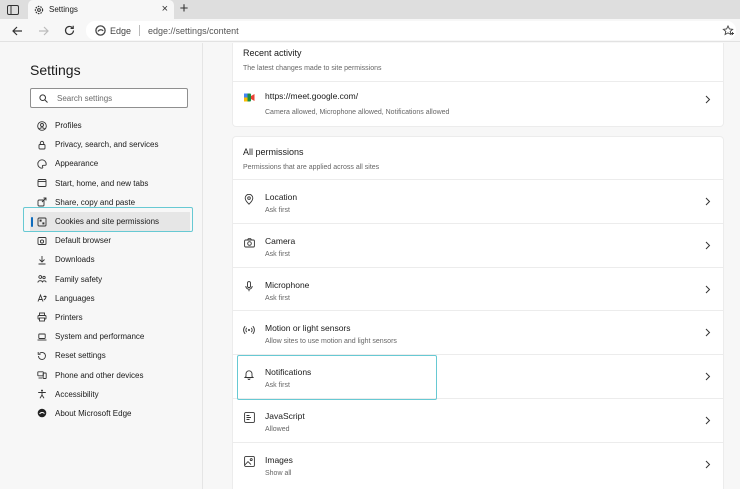  What do you see at coordinates (107, 145) in the screenshot?
I see `sidebar-item-label: Privacy, search, and services` at bounding box center [107, 145].